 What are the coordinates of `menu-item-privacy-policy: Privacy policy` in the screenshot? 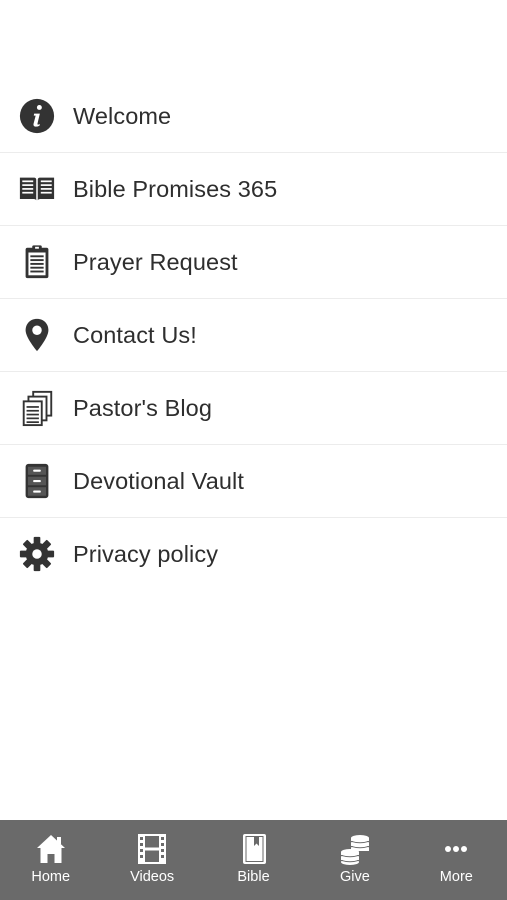 It's located at (253, 554).